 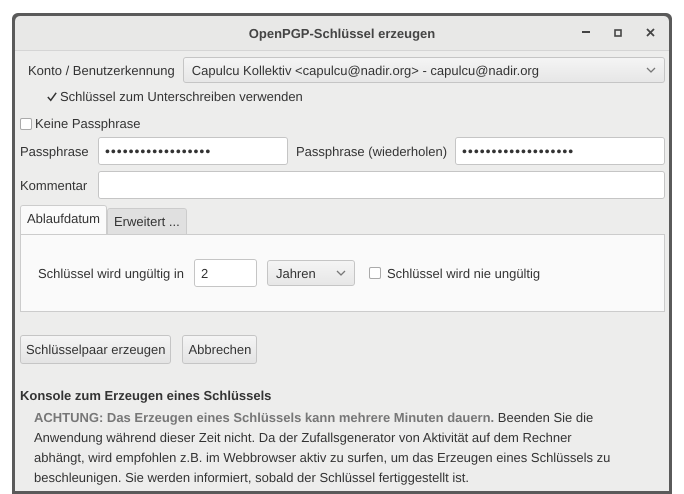 I want to click on maximize-icon, so click(x=618, y=32).